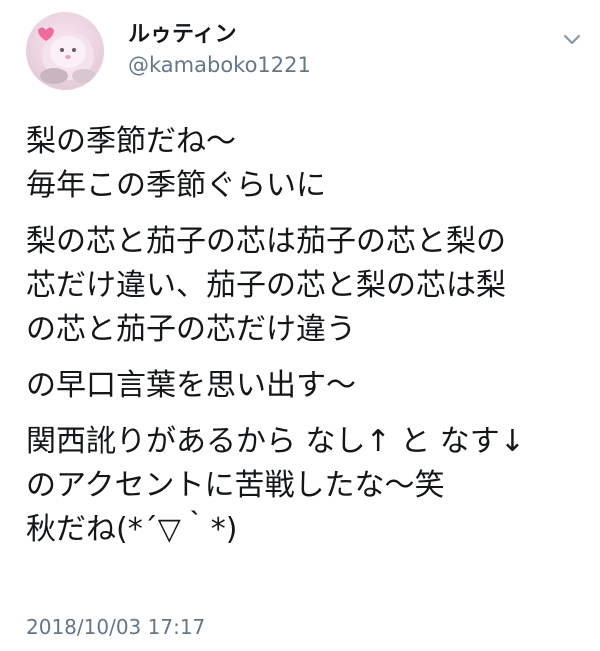 The height and width of the screenshot is (651, 600). I want to click on tweet-line: 関西訛りがあるから なし↑ と なす↓, so click(275, 441).